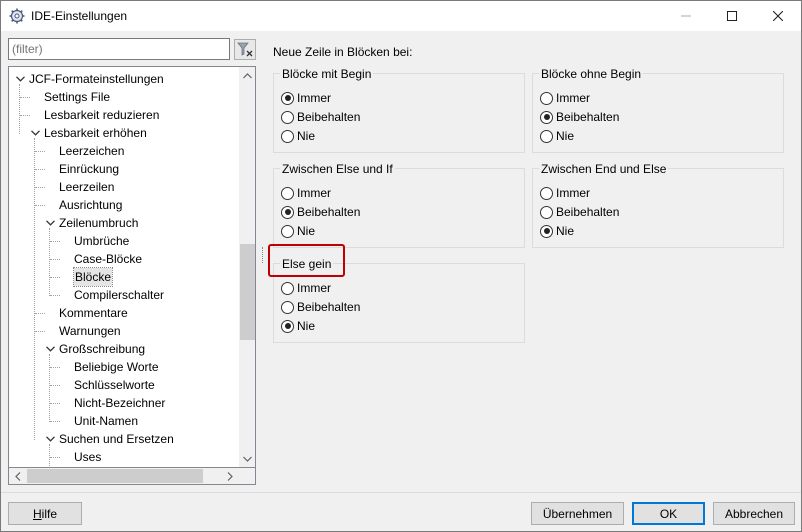 Image resolution: width=802 pixels, height=532 pixels. What do you see at coordinates (401, 492) in the screenshot?
I see `bottom-separator` at bounding box center [401, 492].